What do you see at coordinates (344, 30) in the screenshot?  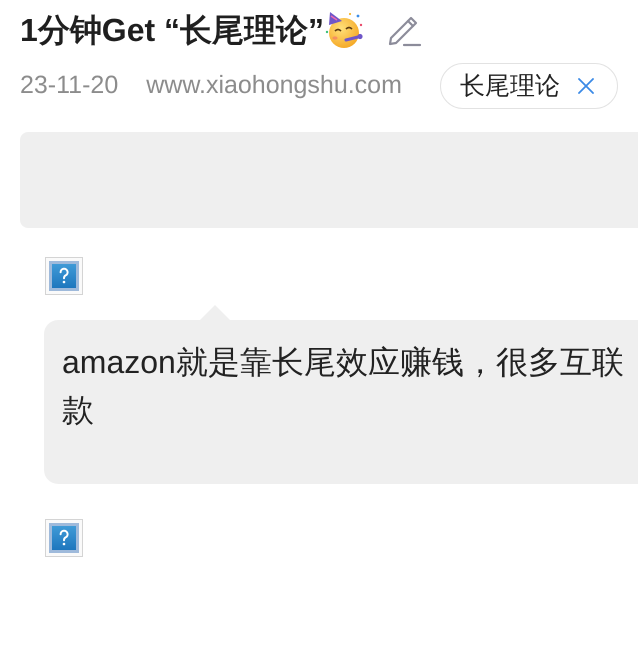 I see `party-face-icon` at bounding box center [344, 30].